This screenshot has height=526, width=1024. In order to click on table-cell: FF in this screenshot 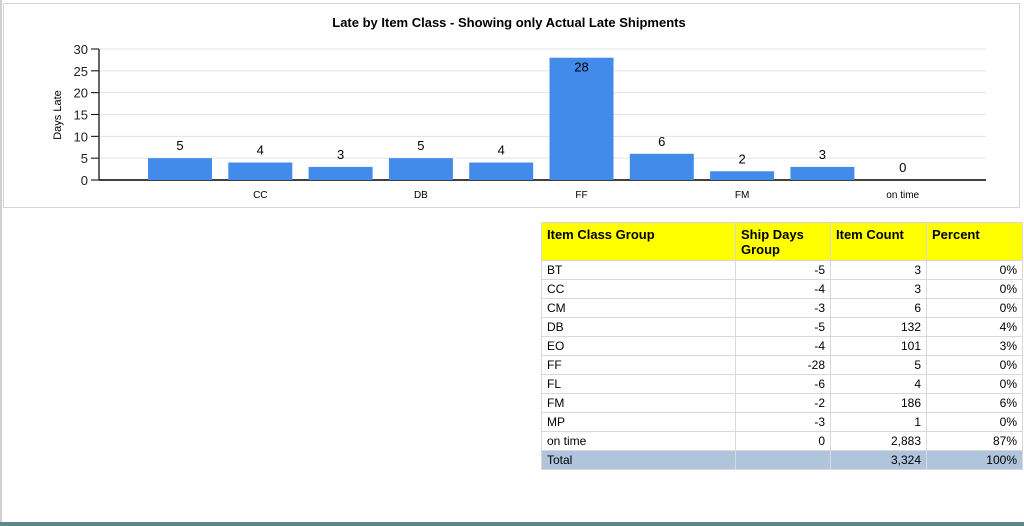, I will do `click(638, 365)`.